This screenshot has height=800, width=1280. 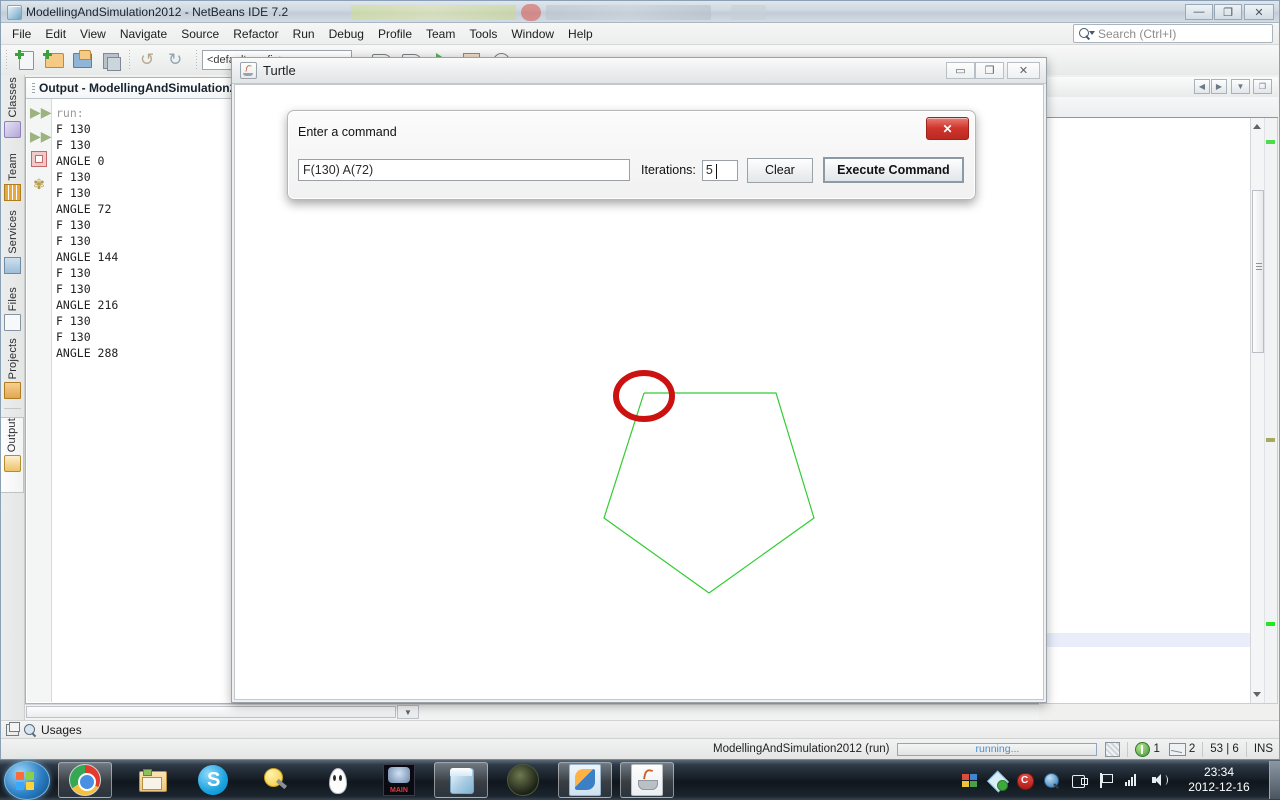 What do you see at coordinates (483, 34) in the screenshot?
I see `menu-tools: Tools` at bounding box center [483, 34].